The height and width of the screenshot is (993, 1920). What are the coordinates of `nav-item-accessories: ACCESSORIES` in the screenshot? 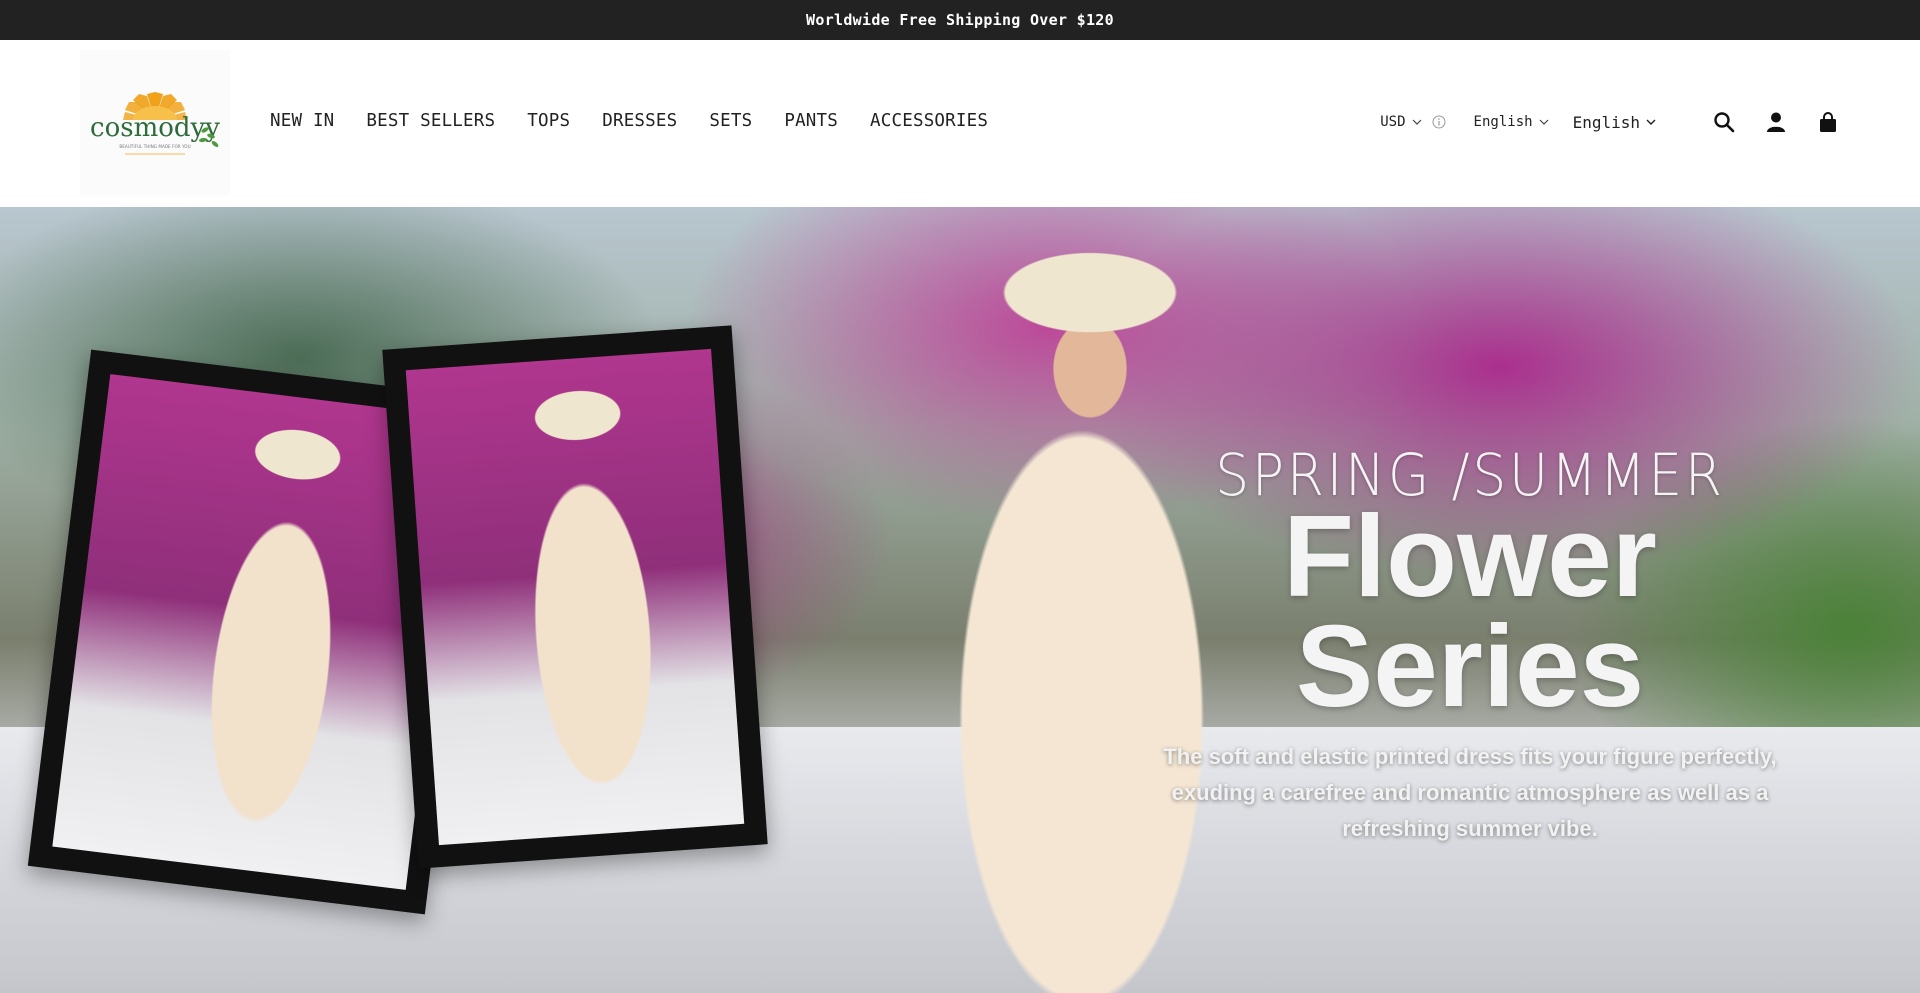 It's located at (929, 121).